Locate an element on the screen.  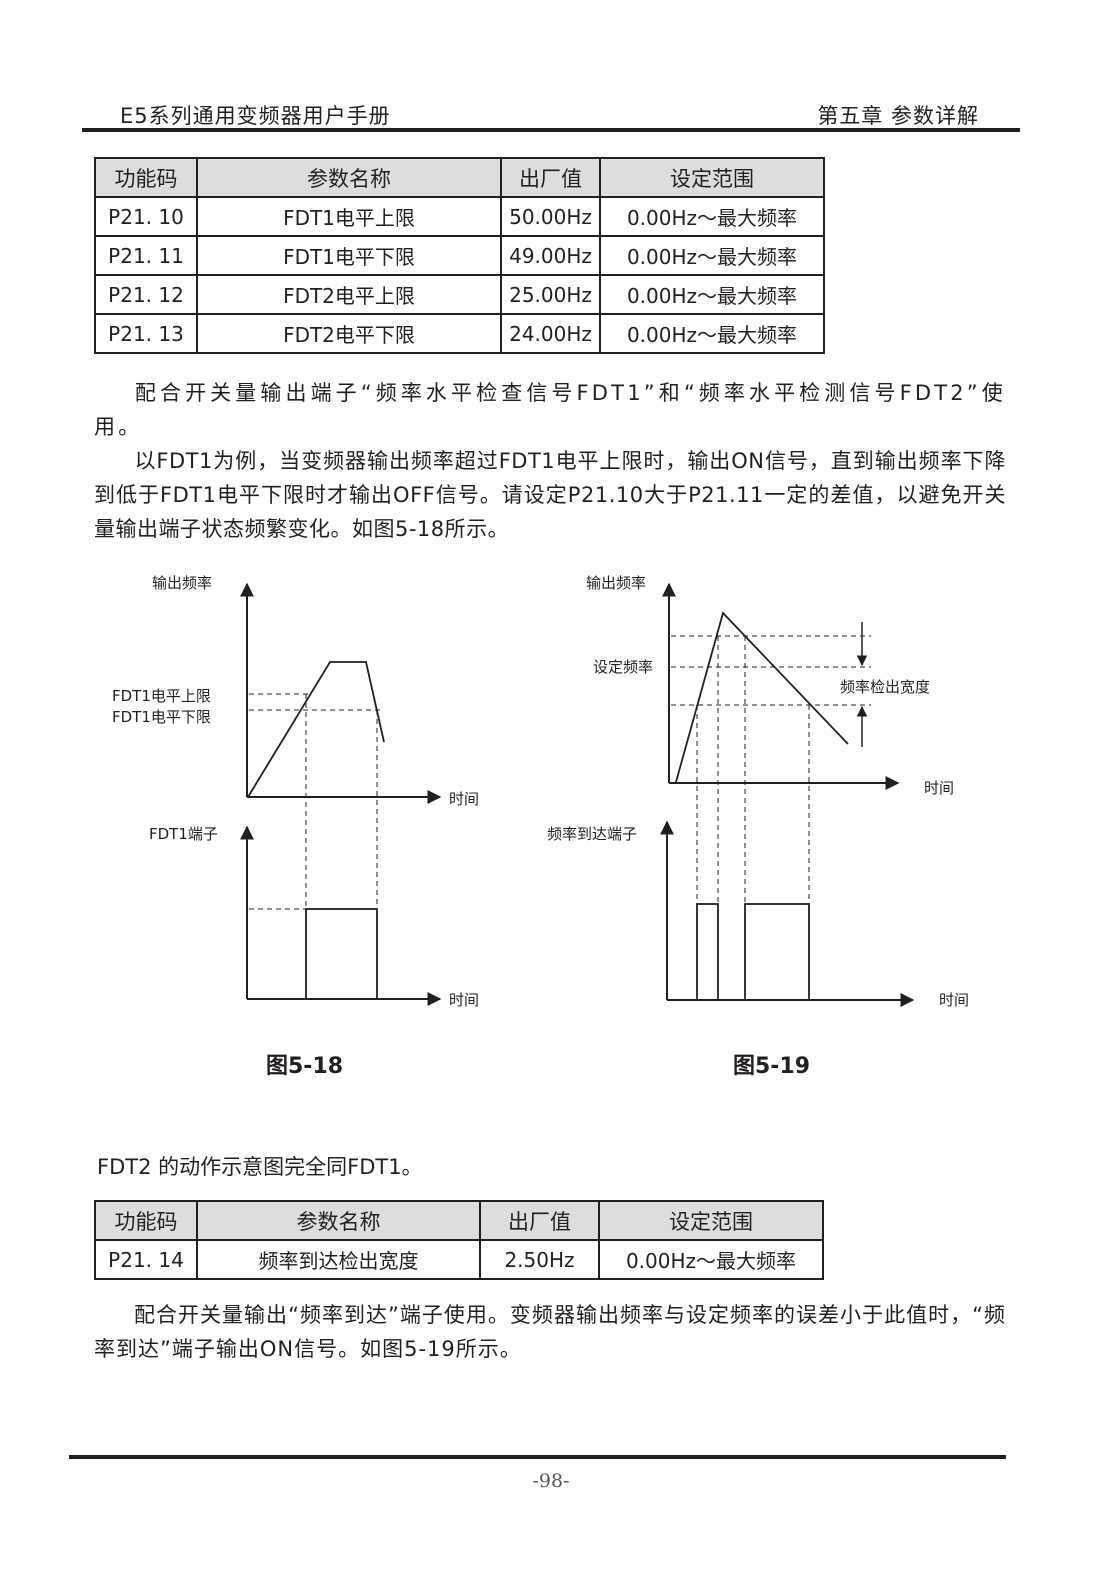
fig518-x-label-bottom: 时间 is located at coordinates (464, 1000).